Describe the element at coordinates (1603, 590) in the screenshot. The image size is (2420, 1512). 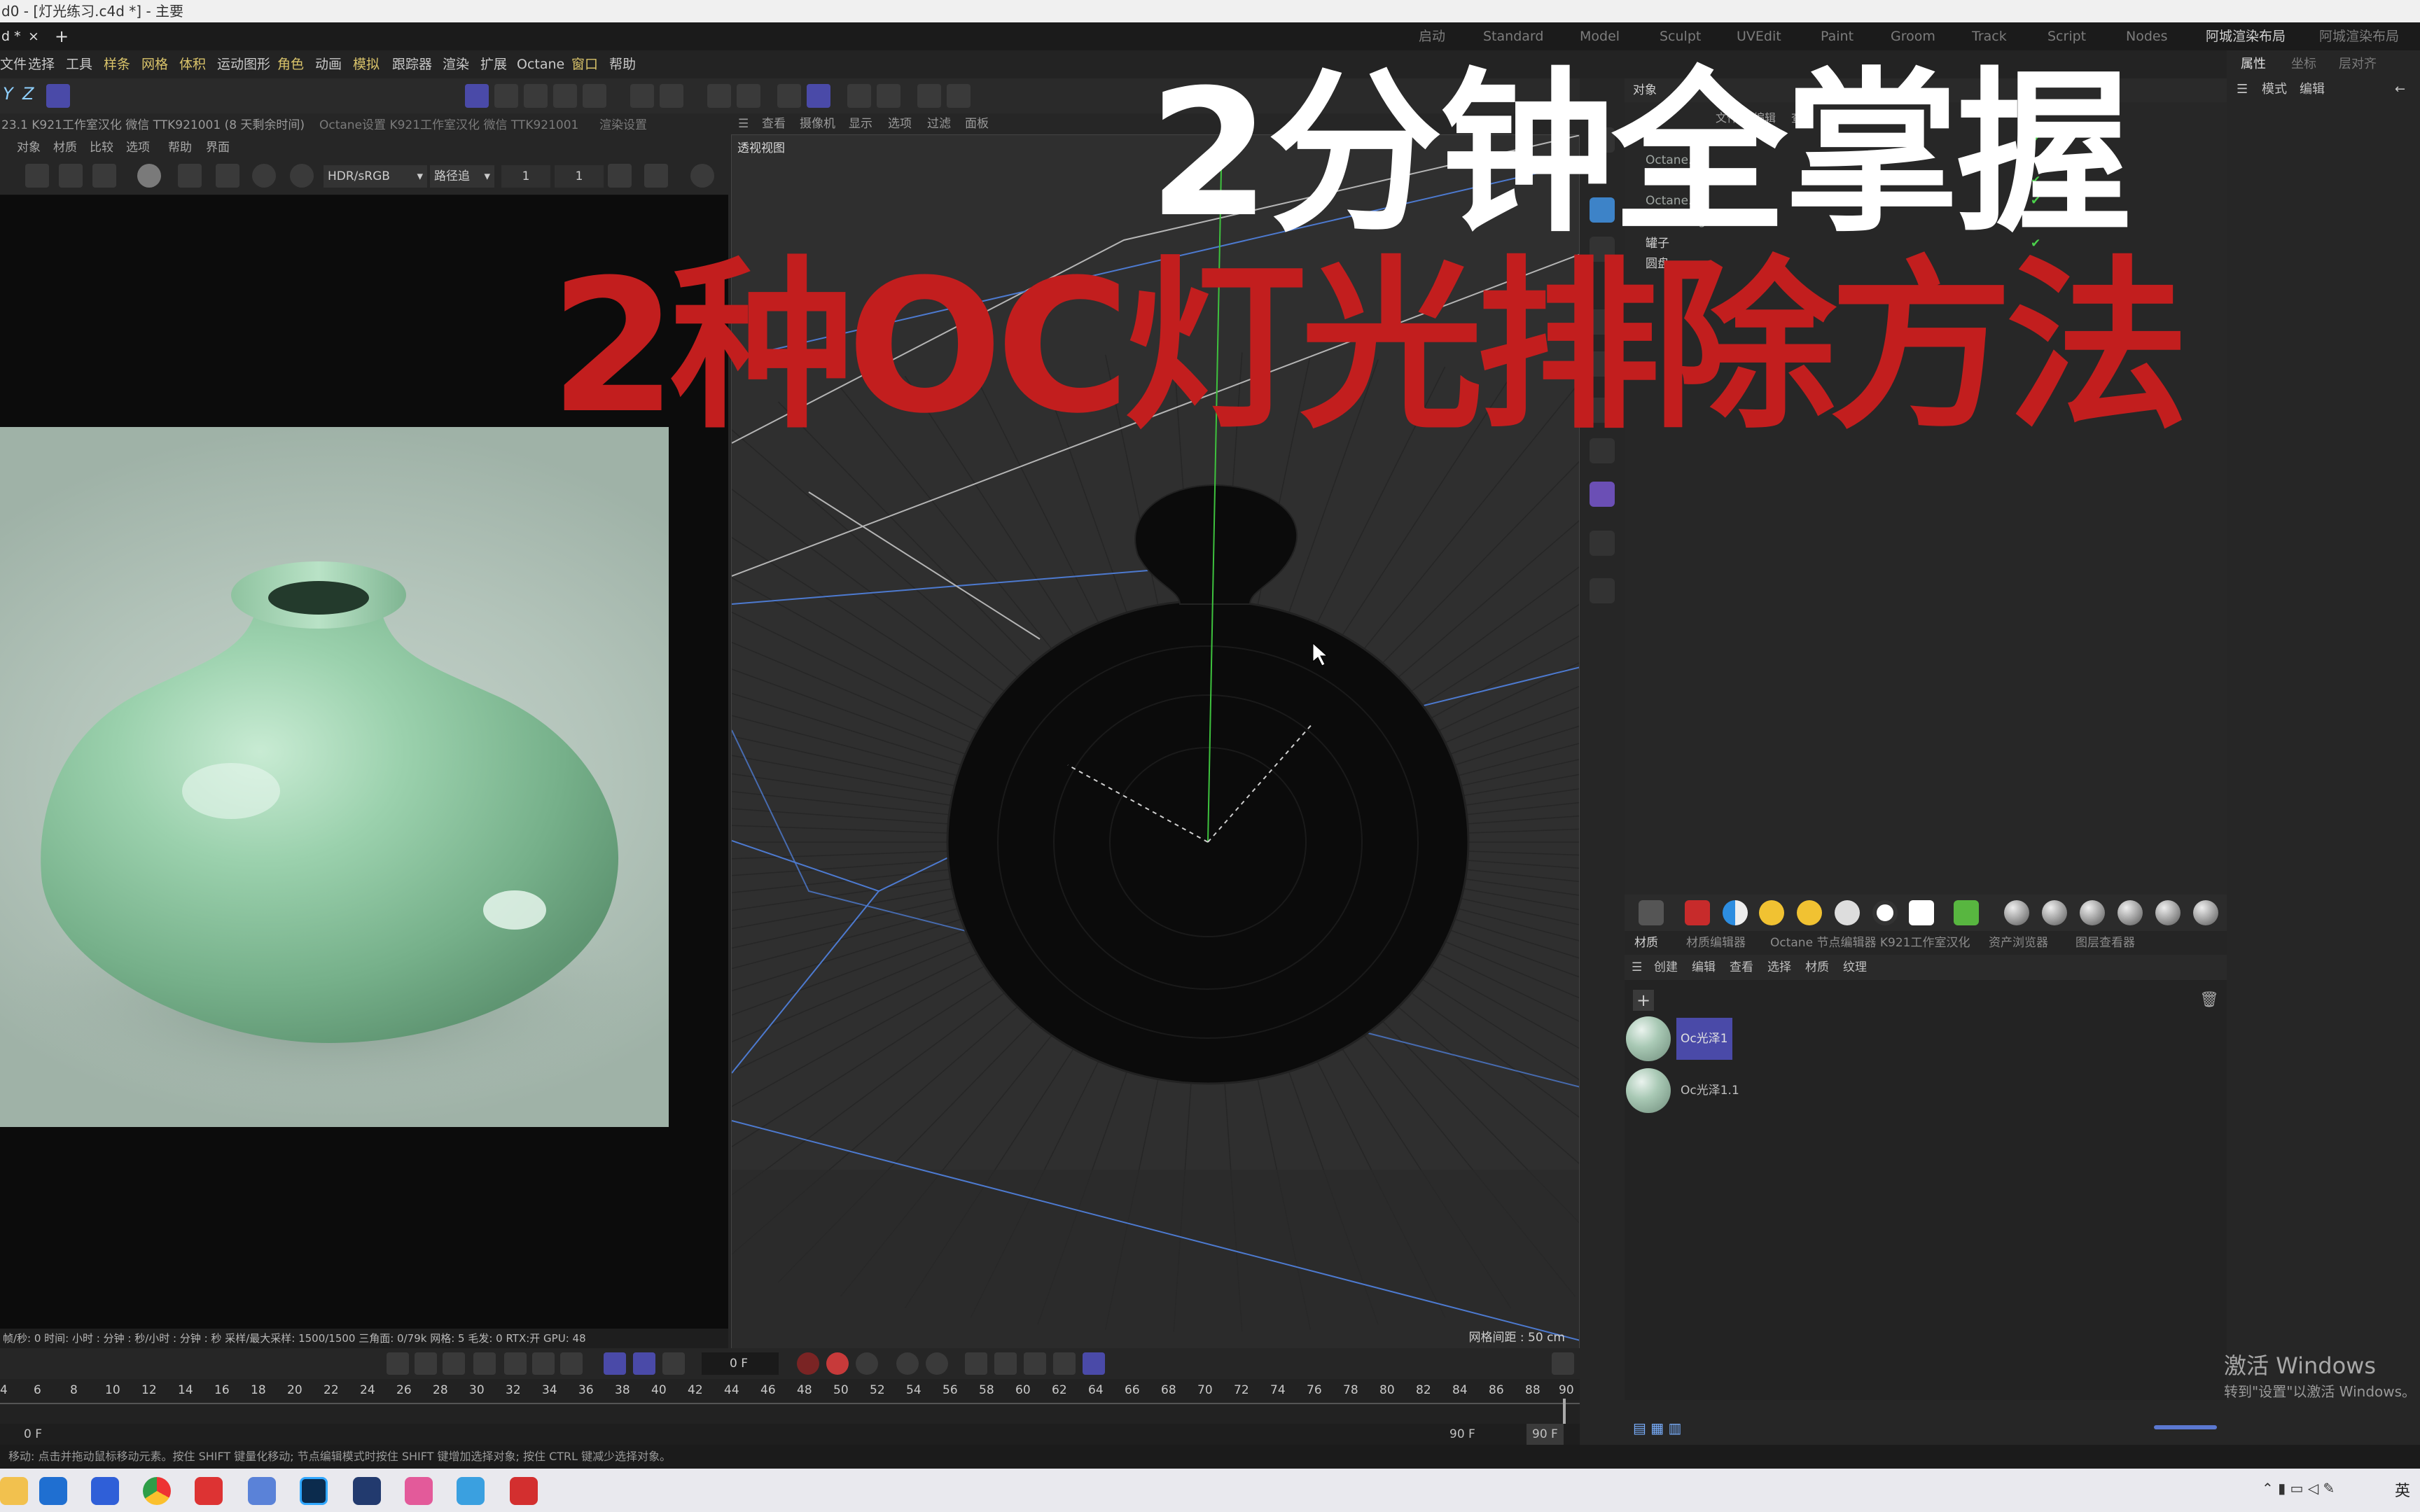
I see `brush-icon` at that location.